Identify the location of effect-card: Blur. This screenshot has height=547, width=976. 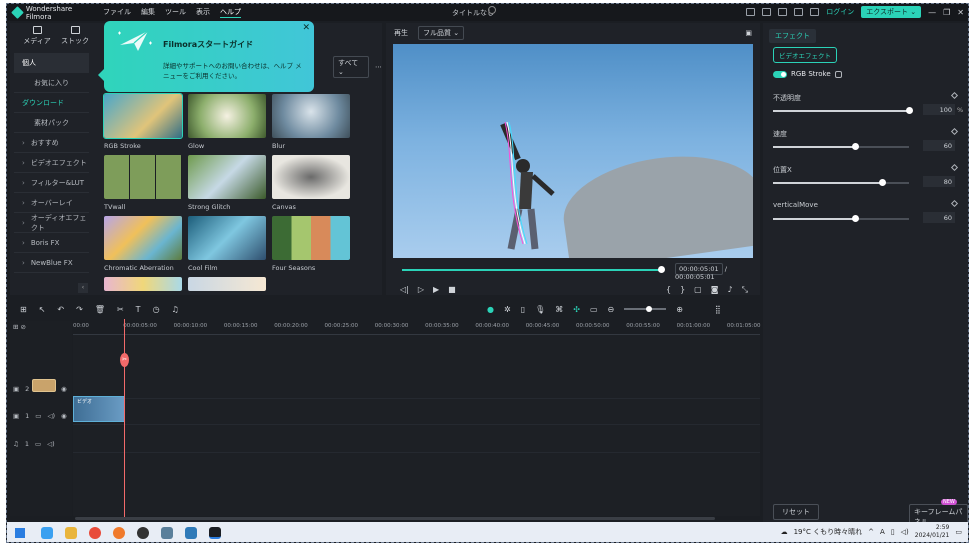
(311, 122).